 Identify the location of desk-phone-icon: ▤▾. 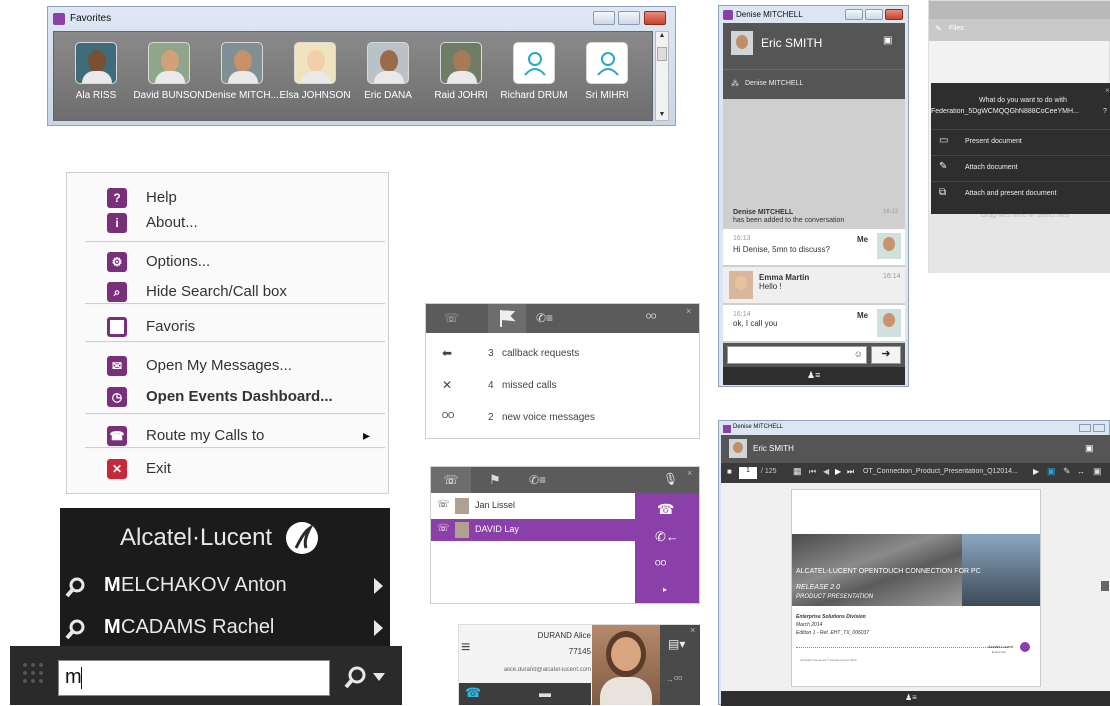
(676, 644).